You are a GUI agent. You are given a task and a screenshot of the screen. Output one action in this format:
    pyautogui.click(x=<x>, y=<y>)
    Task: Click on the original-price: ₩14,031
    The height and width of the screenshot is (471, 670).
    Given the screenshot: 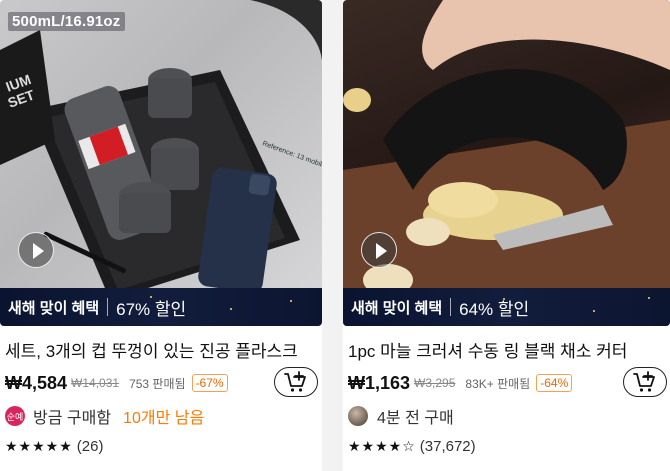 What is the action you would take?
    pyautogui.click(x=95, y=383)
    